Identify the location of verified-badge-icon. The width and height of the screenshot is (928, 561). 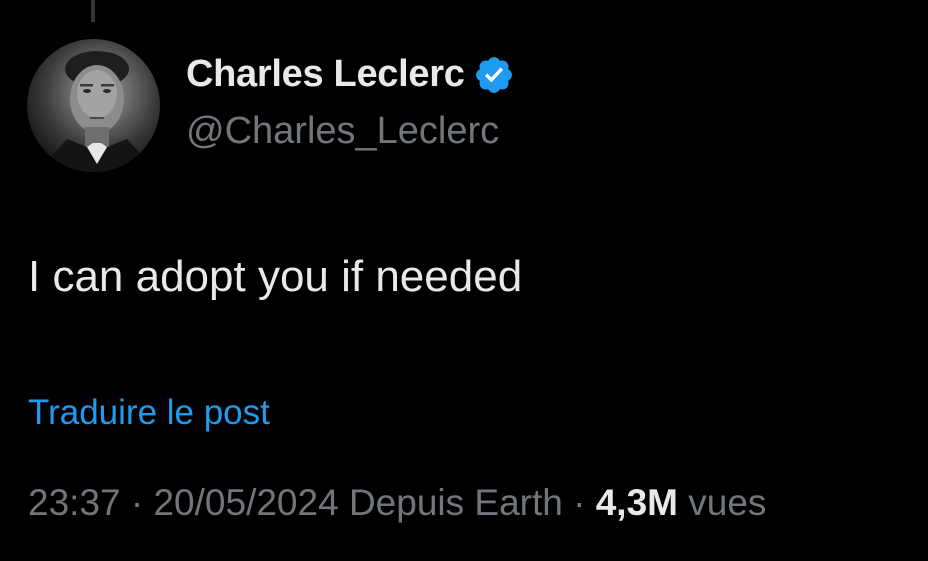
(494, 75).